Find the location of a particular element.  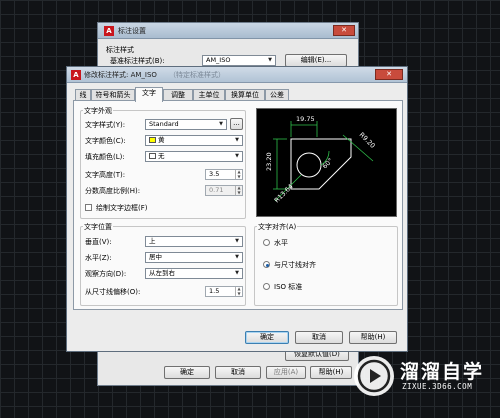

text-style-value: Standard is located at coordinates (164, 124).